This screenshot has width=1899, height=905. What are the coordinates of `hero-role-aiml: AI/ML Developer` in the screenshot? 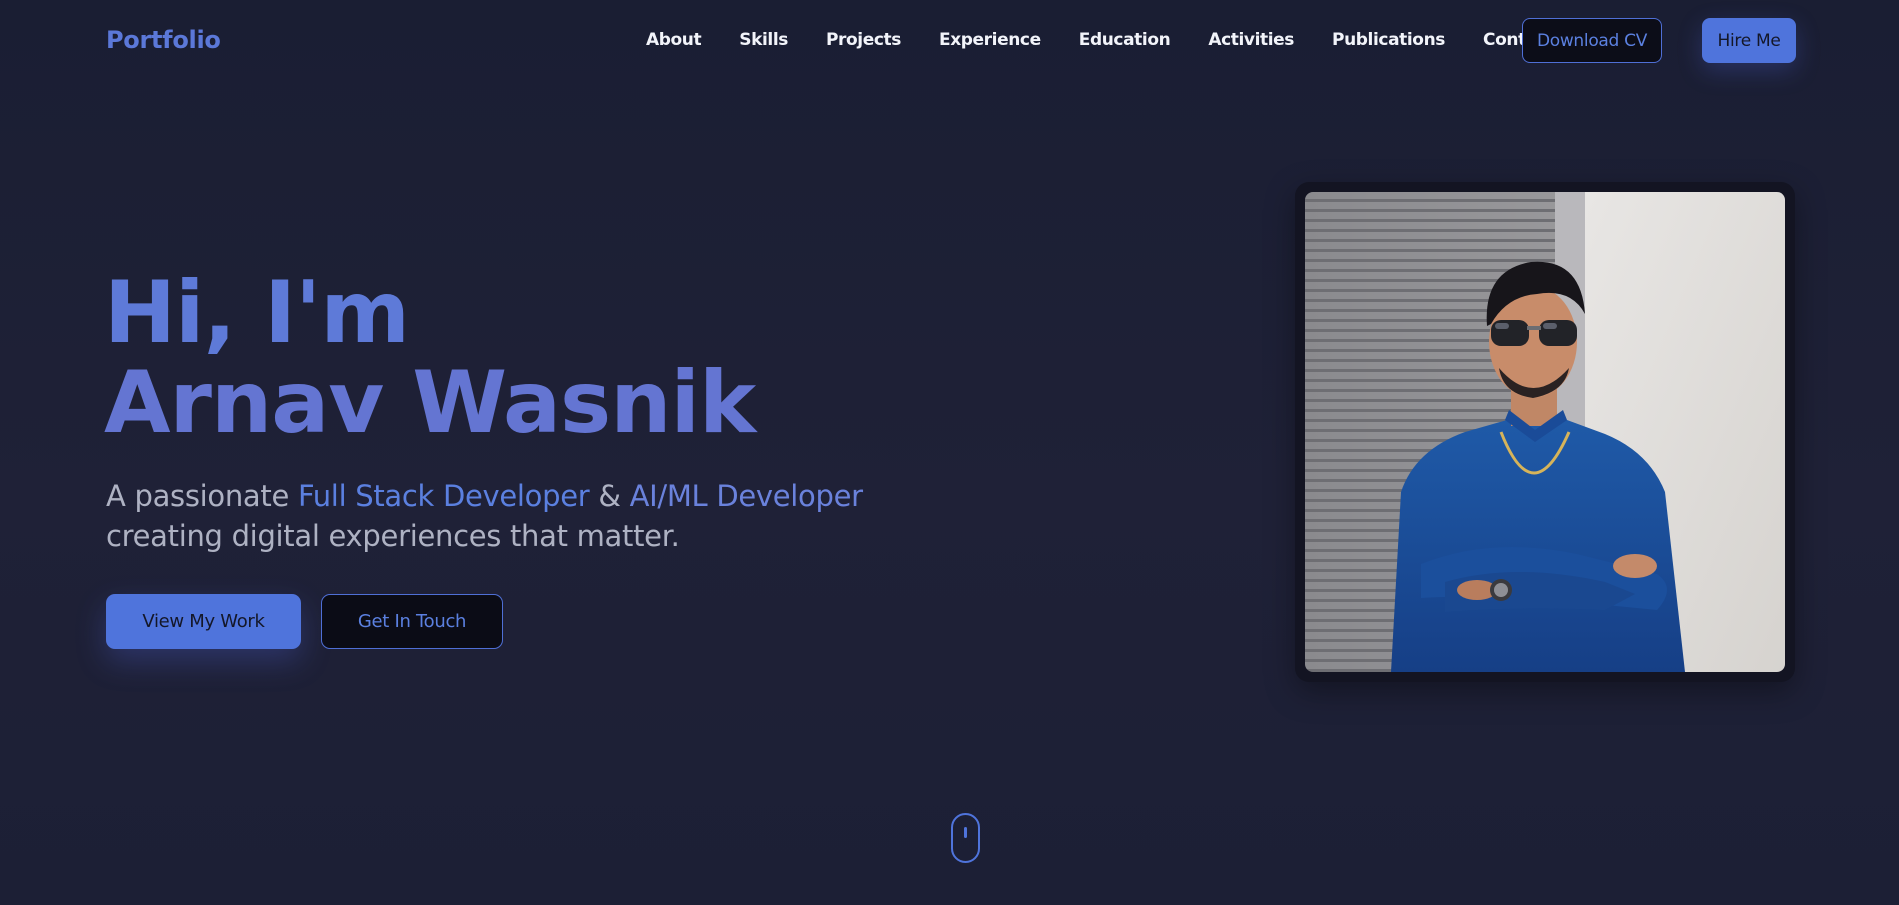 It's located at (746, 496).